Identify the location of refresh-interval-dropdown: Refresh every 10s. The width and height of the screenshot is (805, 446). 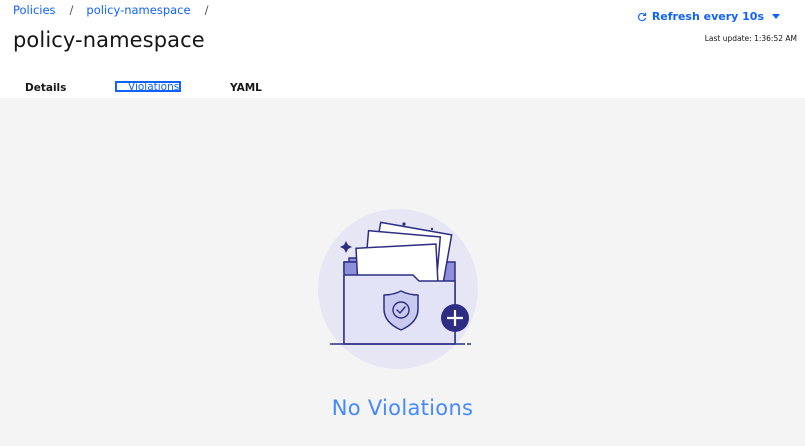
(708, 16).